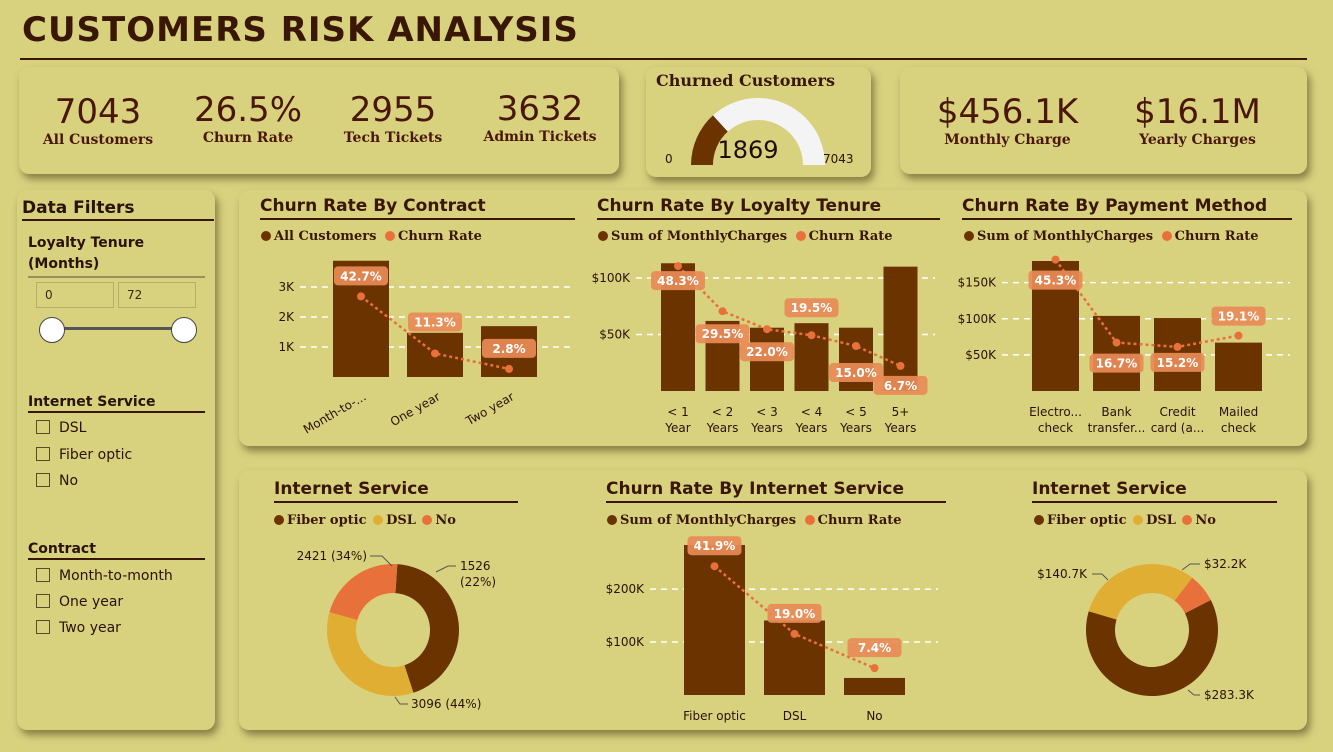  What do you see at coordinates (446, 704) in the screenshot?
I see `slice-label: 3096 (44%)` at bounding box center [446, 704].